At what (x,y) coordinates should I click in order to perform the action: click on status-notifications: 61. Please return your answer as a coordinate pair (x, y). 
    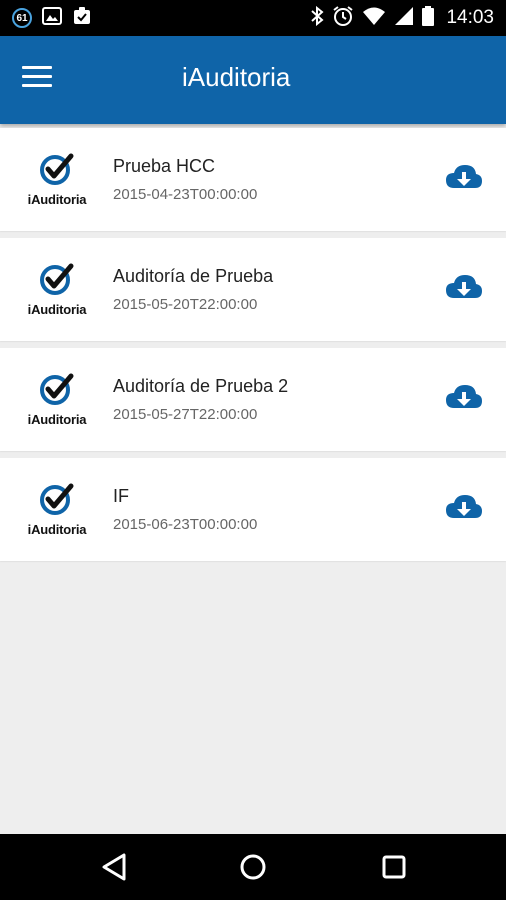
    Looking at the image, I should click on (52, 18).